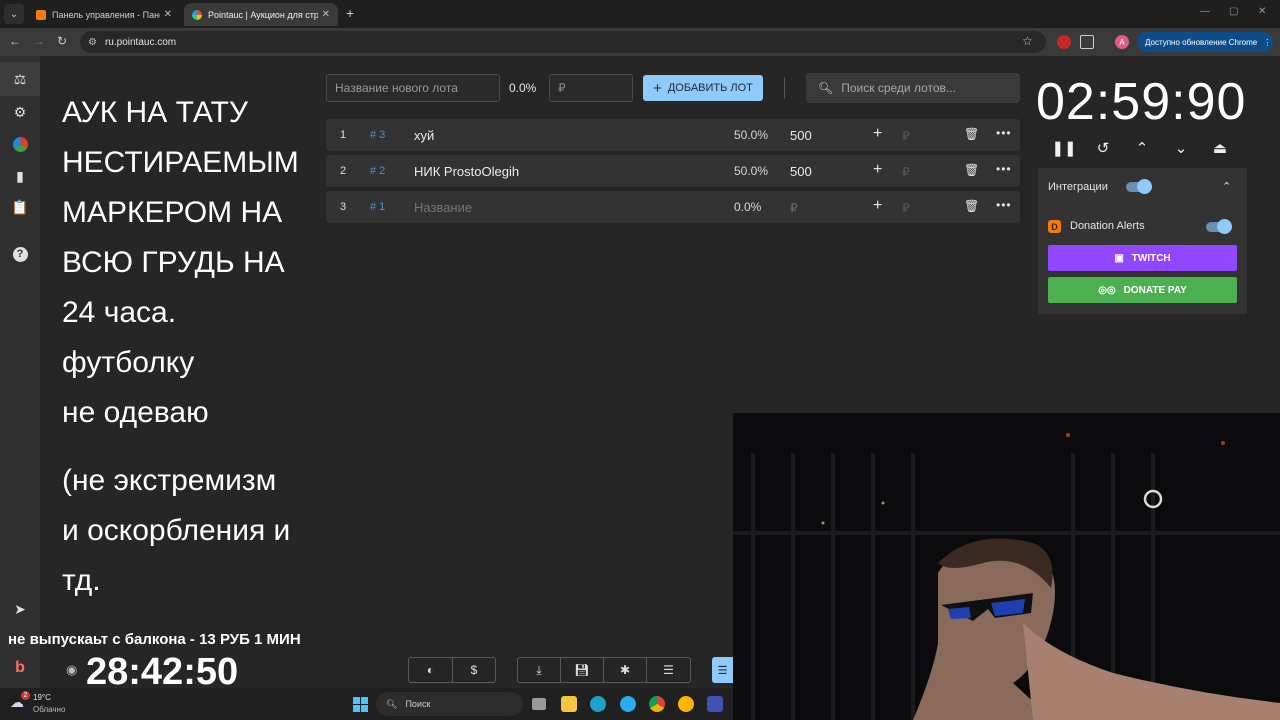 The width and height of the screenshot is (1280, 720). What do you see at coordinates (1103, 148) in the screenshot?
I see `reset-button: ↺` at bounding box center [1103, 148].